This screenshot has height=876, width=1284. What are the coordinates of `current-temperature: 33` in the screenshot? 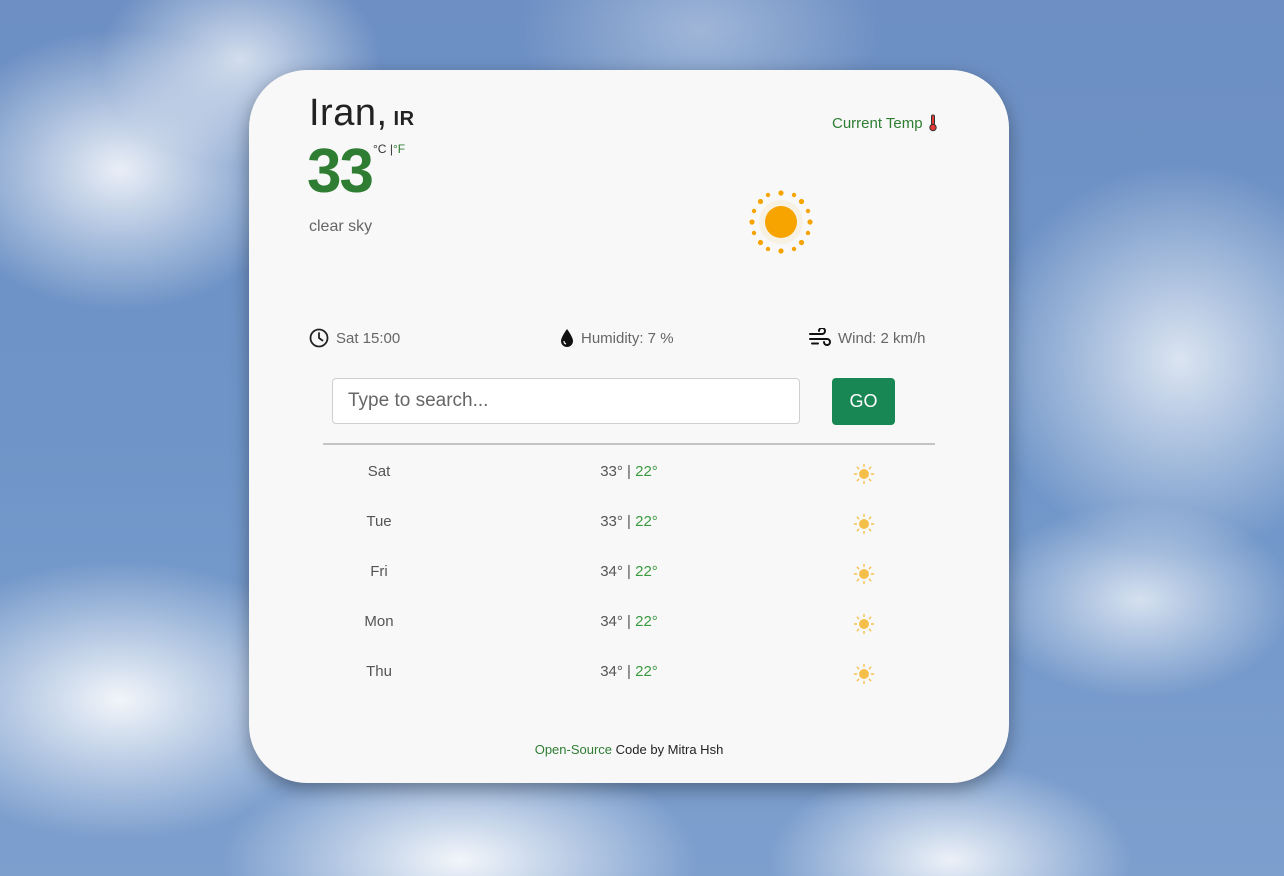 It's located at (340, 171).